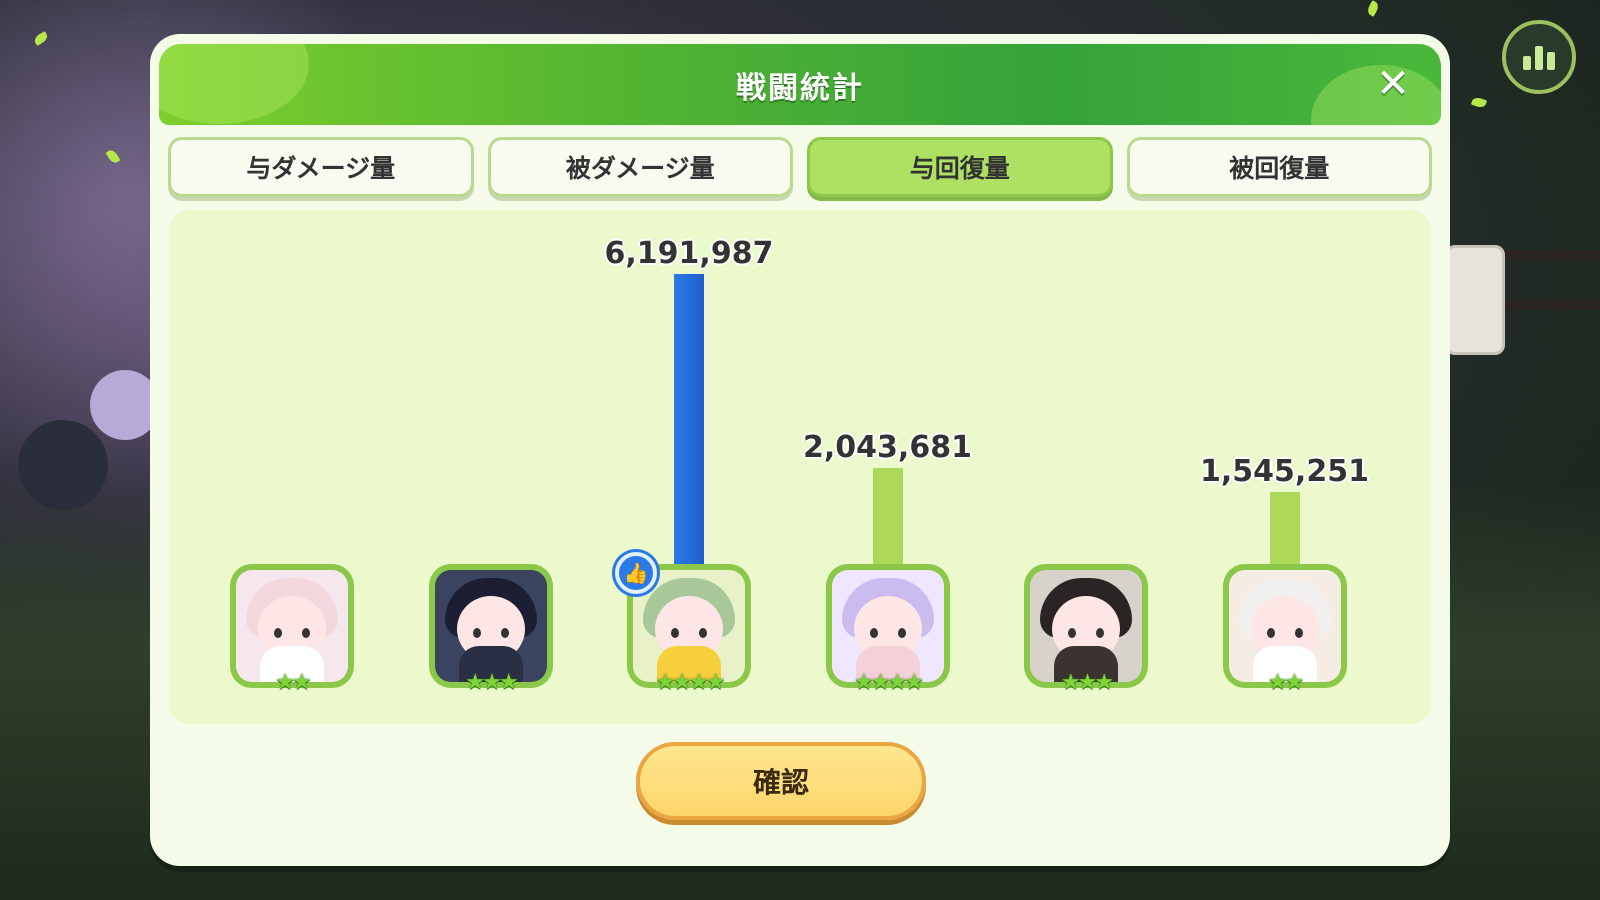  Describe the element at coordinates (689, 253) in the screenshot. I see `bar-value-label: 6,191,987` at that location.